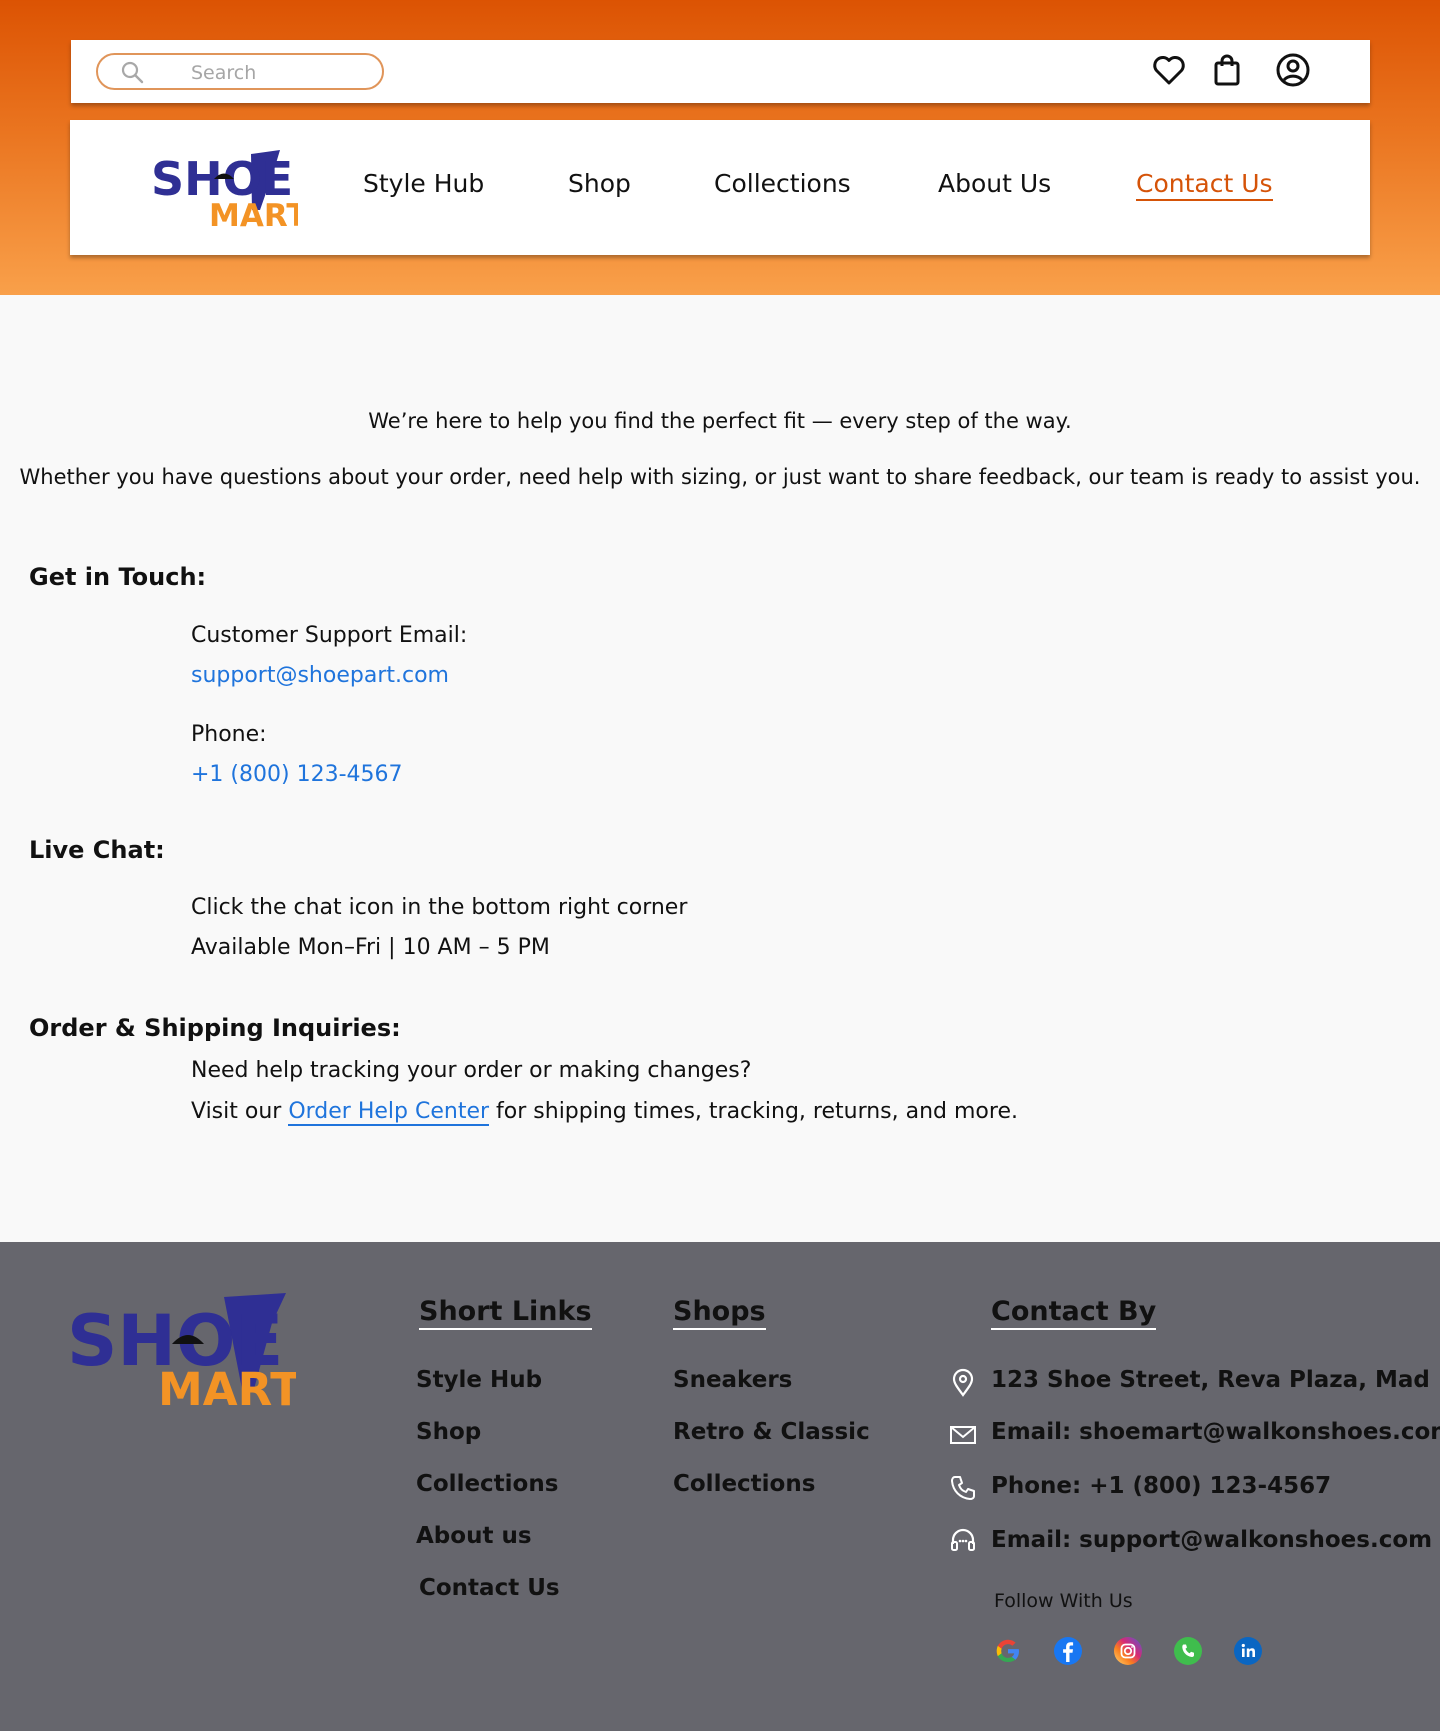 The width and height of the screenshot is (1440, 1731). Describe the element at coordinates (181, 1353) in the screenshot. I see `footer-shoemart-logo: SHOE MART` at that location.